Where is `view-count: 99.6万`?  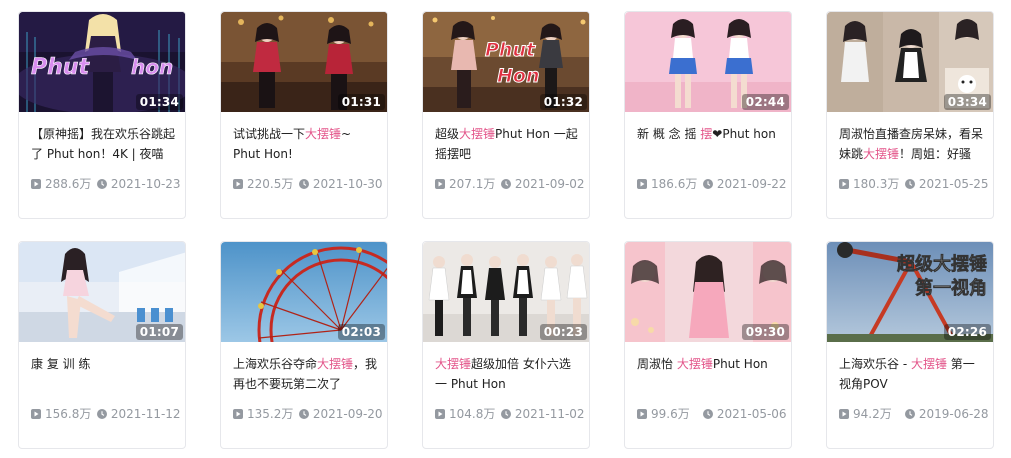 view-count: 99.6万 is located at coordinates (670, 414).